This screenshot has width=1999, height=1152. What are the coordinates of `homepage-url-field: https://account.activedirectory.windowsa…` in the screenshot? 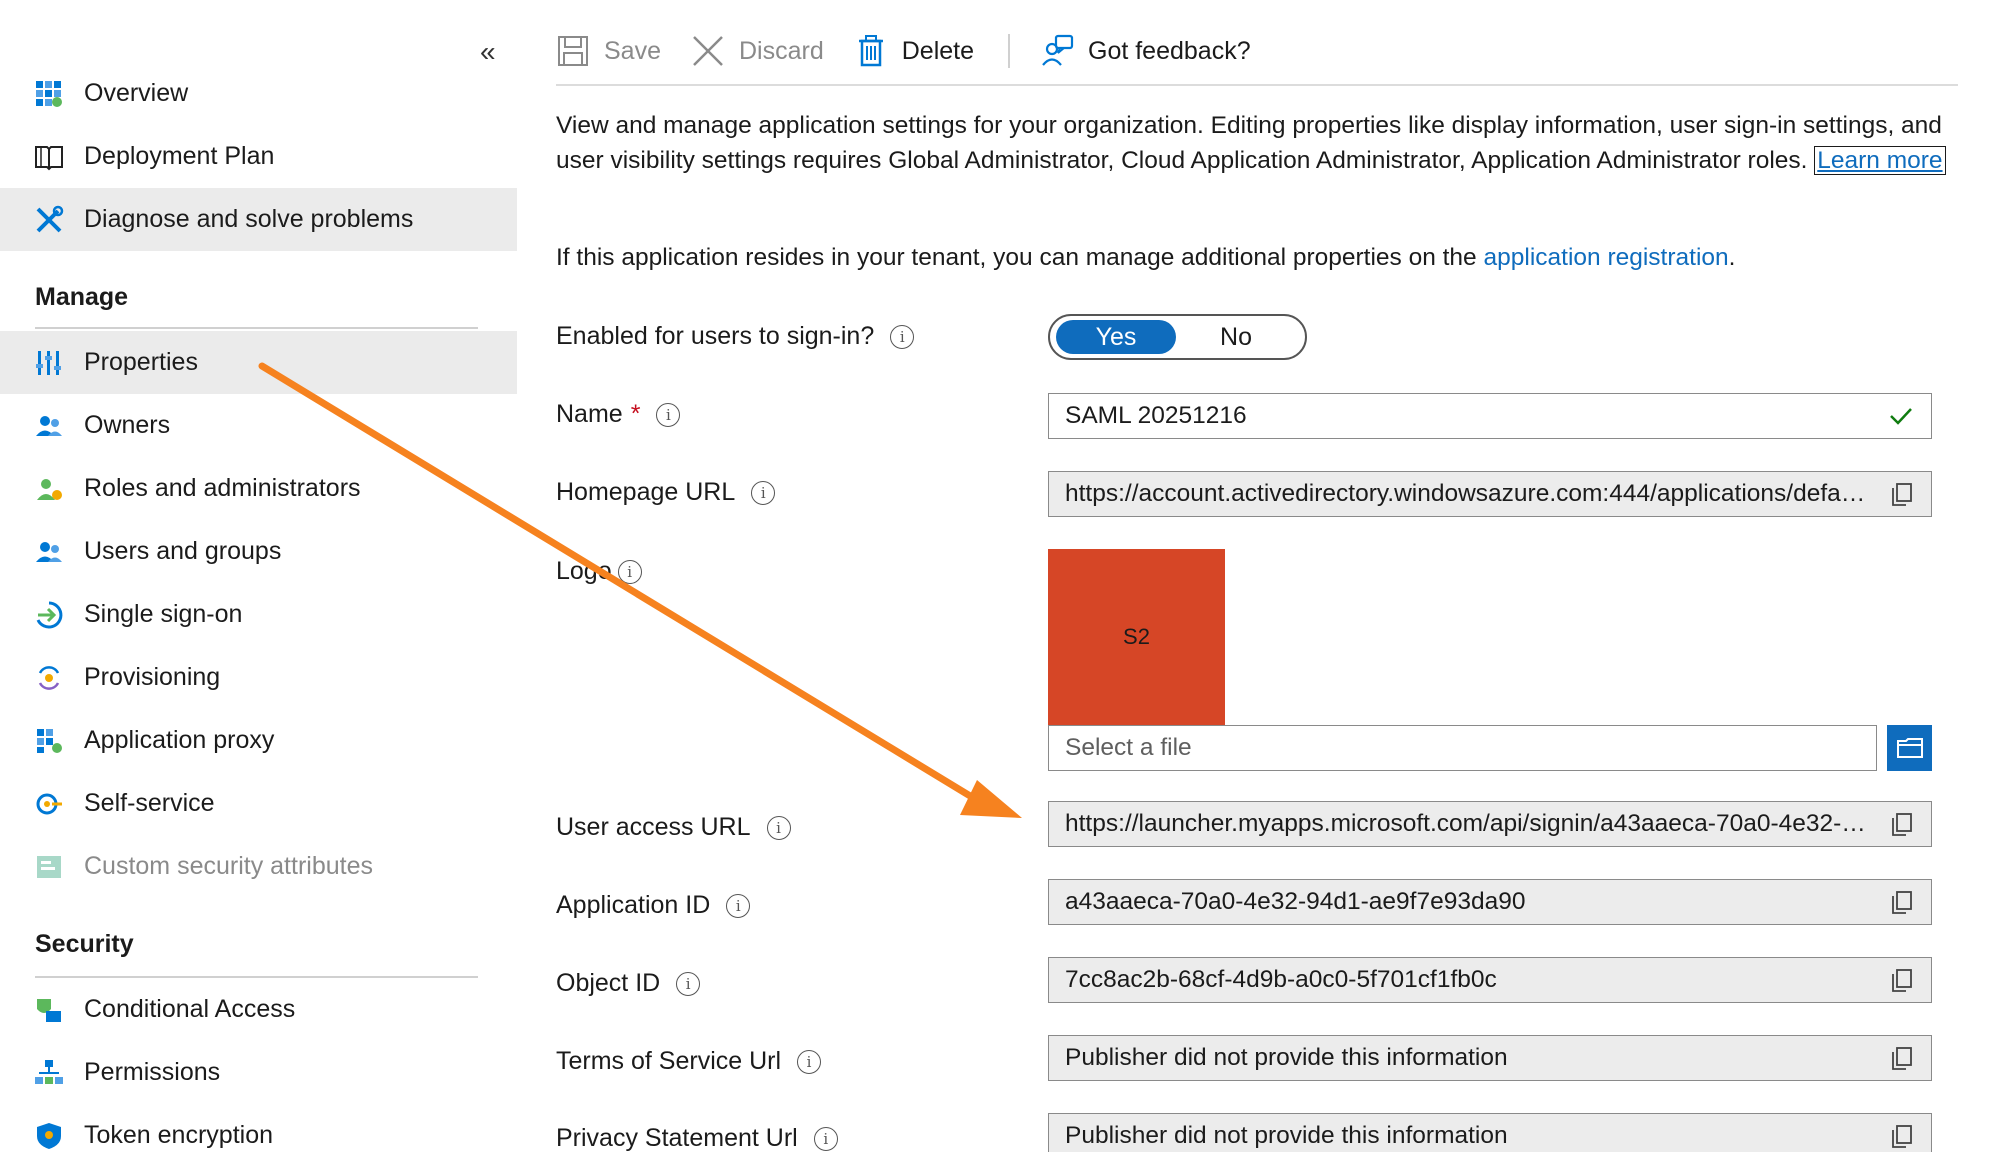 It's located at (1490, 494).